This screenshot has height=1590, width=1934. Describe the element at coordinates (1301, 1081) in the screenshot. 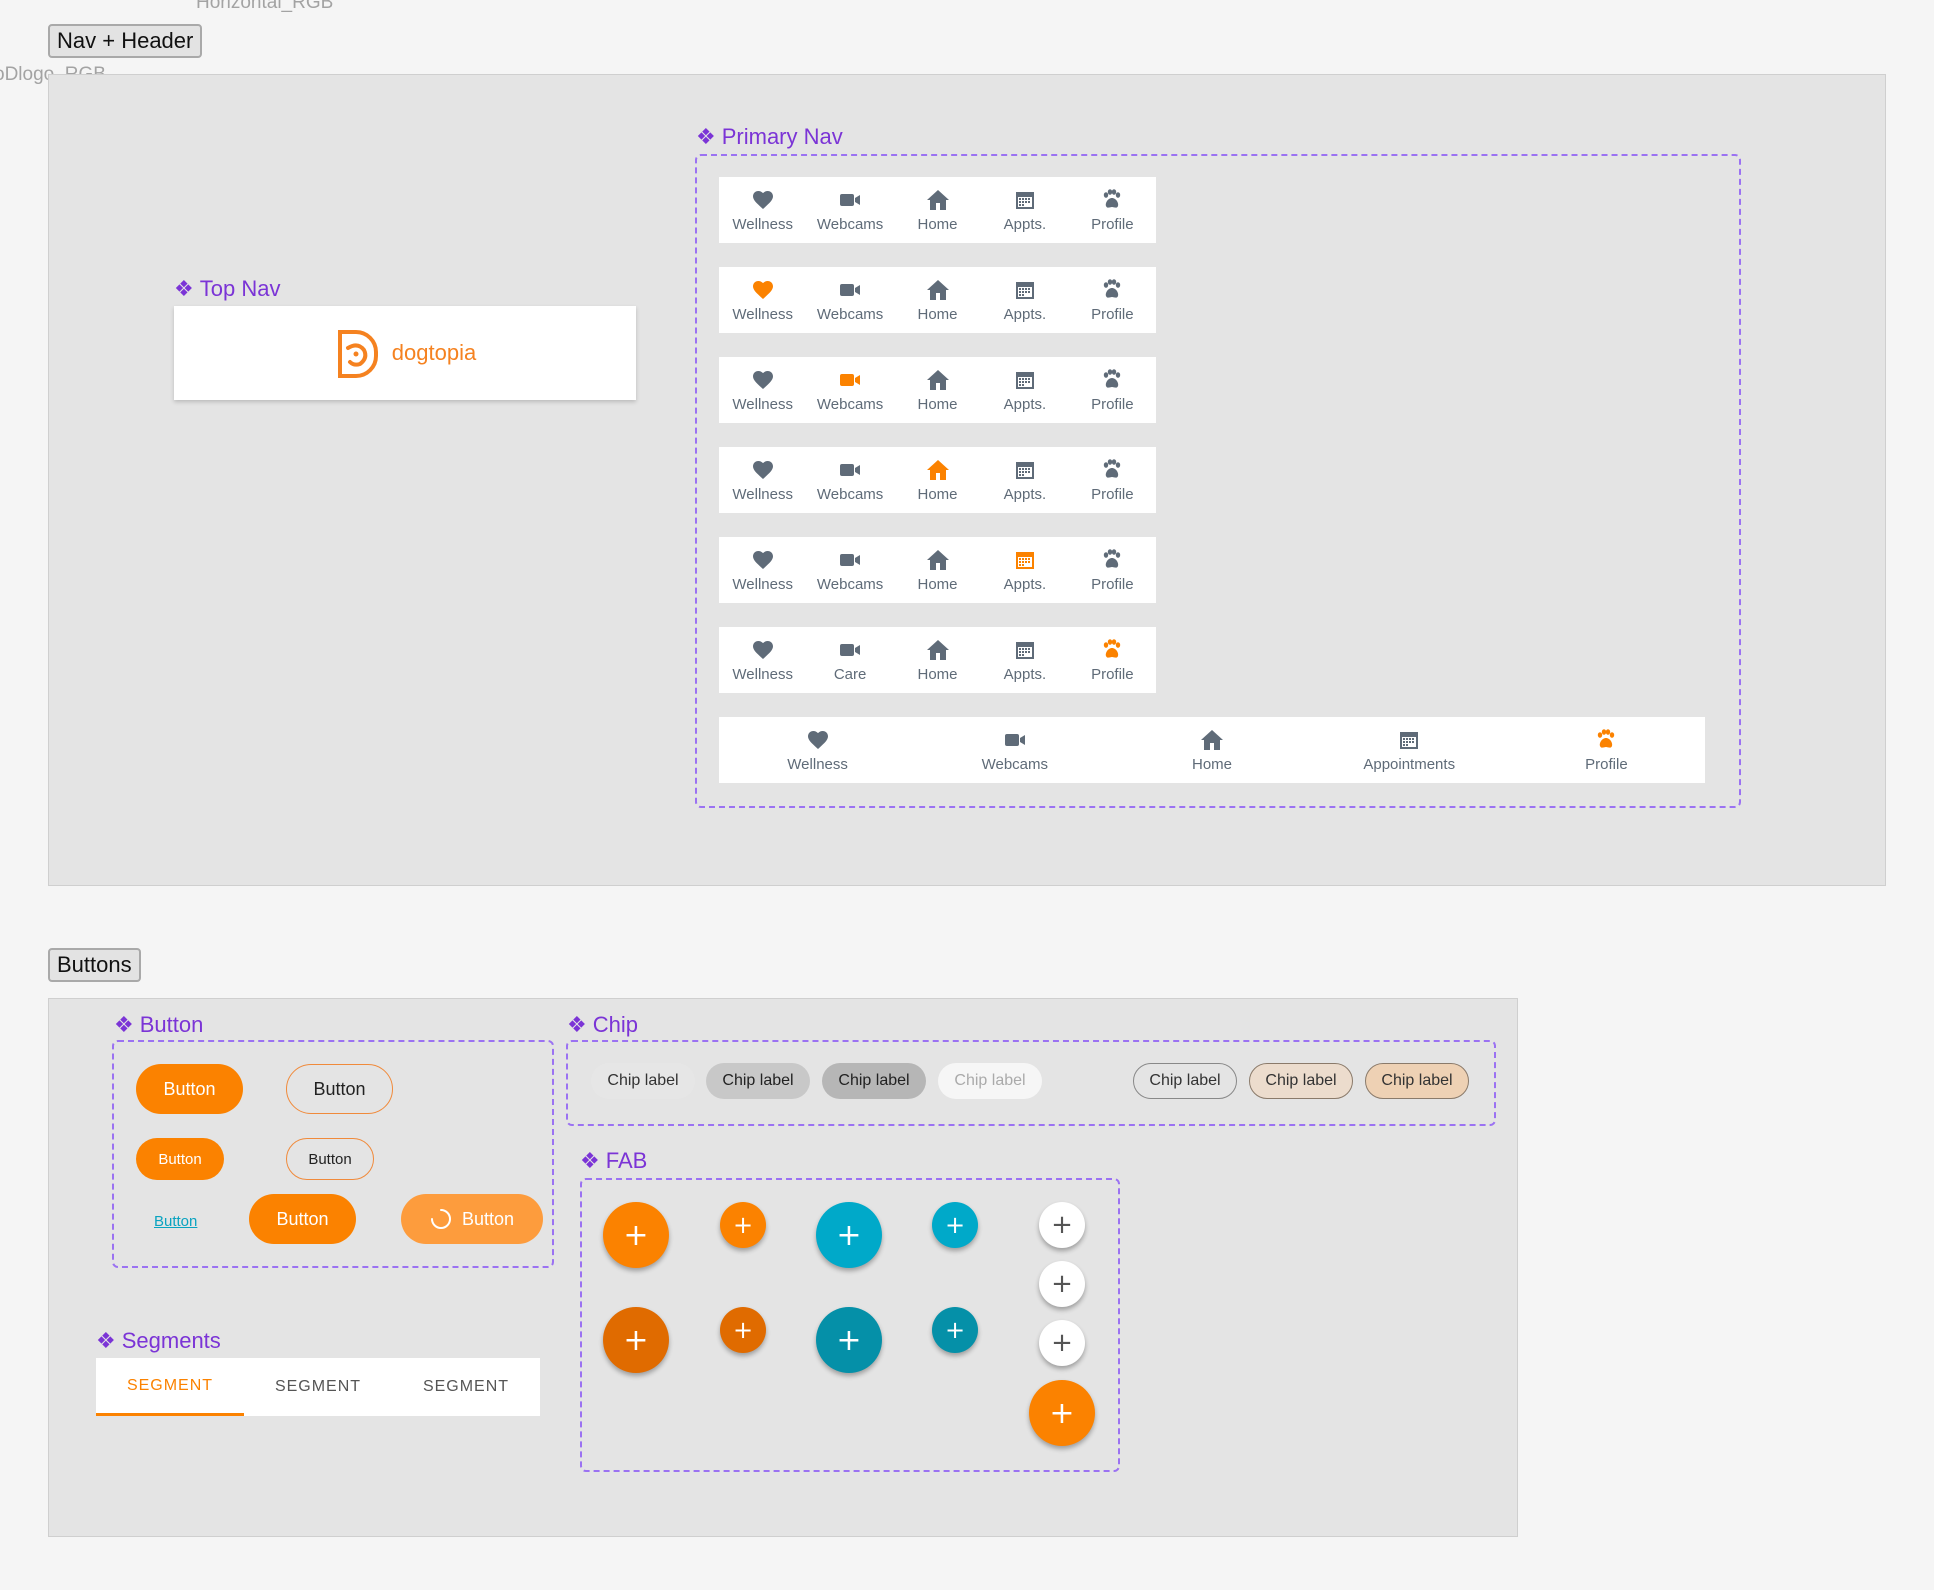

I see `chip-outline-tinted: Chip label` at that location.